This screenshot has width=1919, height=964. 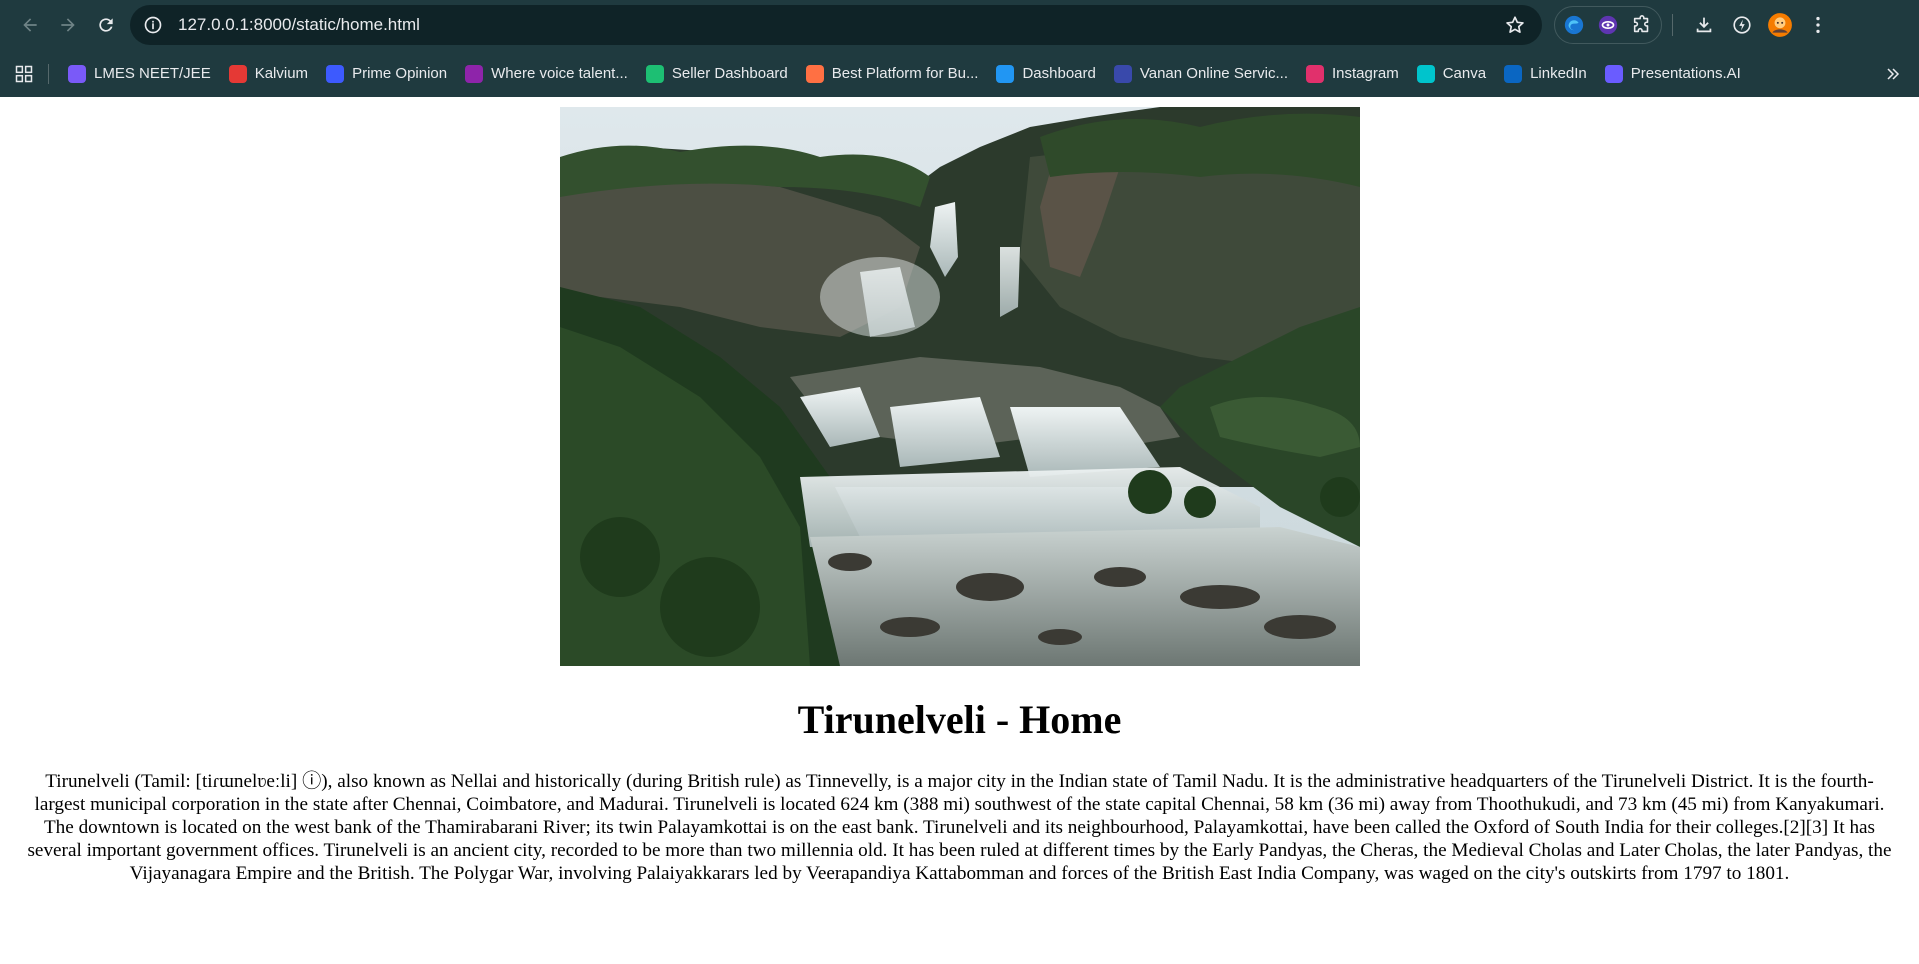 I want to click on canva-icon, so click(x=1425, y=73).